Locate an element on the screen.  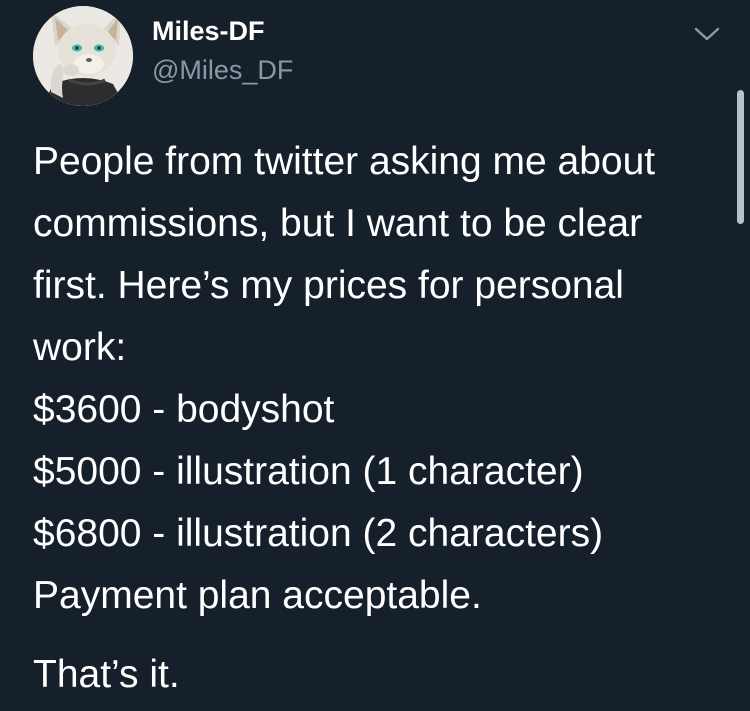
tweet-text-line: $3600 - bodyshot is located at coordinates (184, 409).